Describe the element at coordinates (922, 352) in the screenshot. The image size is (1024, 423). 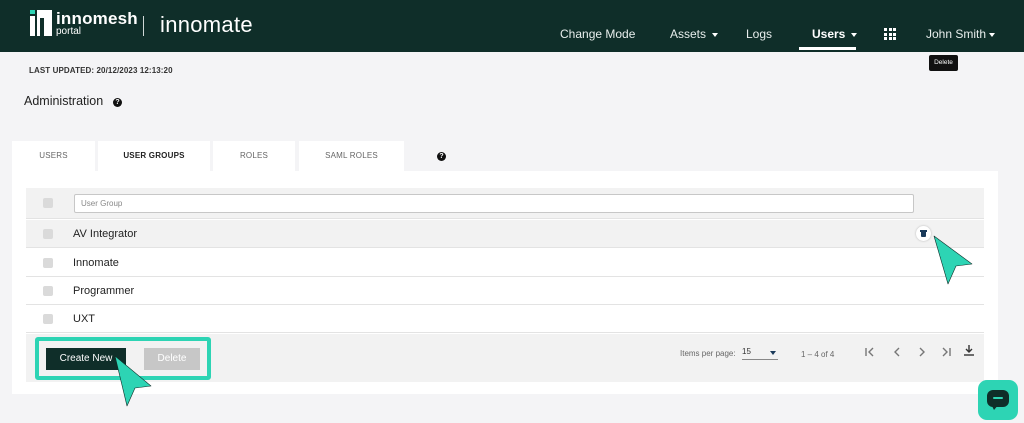
I see `next-page-icon` at that location.